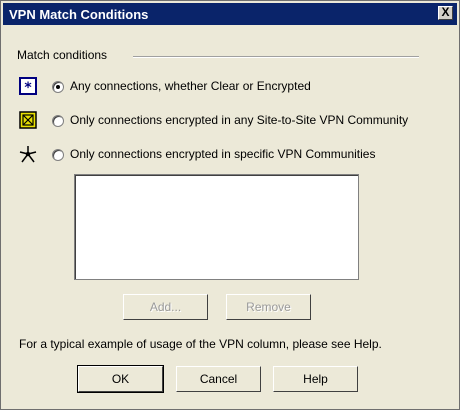 Image resolution: width=462 pixels, height=412 pixels. Describe the element at coordinates (230, 14) in the screenshot. I see `title-bar: VPN Match Conditions X` at that location.